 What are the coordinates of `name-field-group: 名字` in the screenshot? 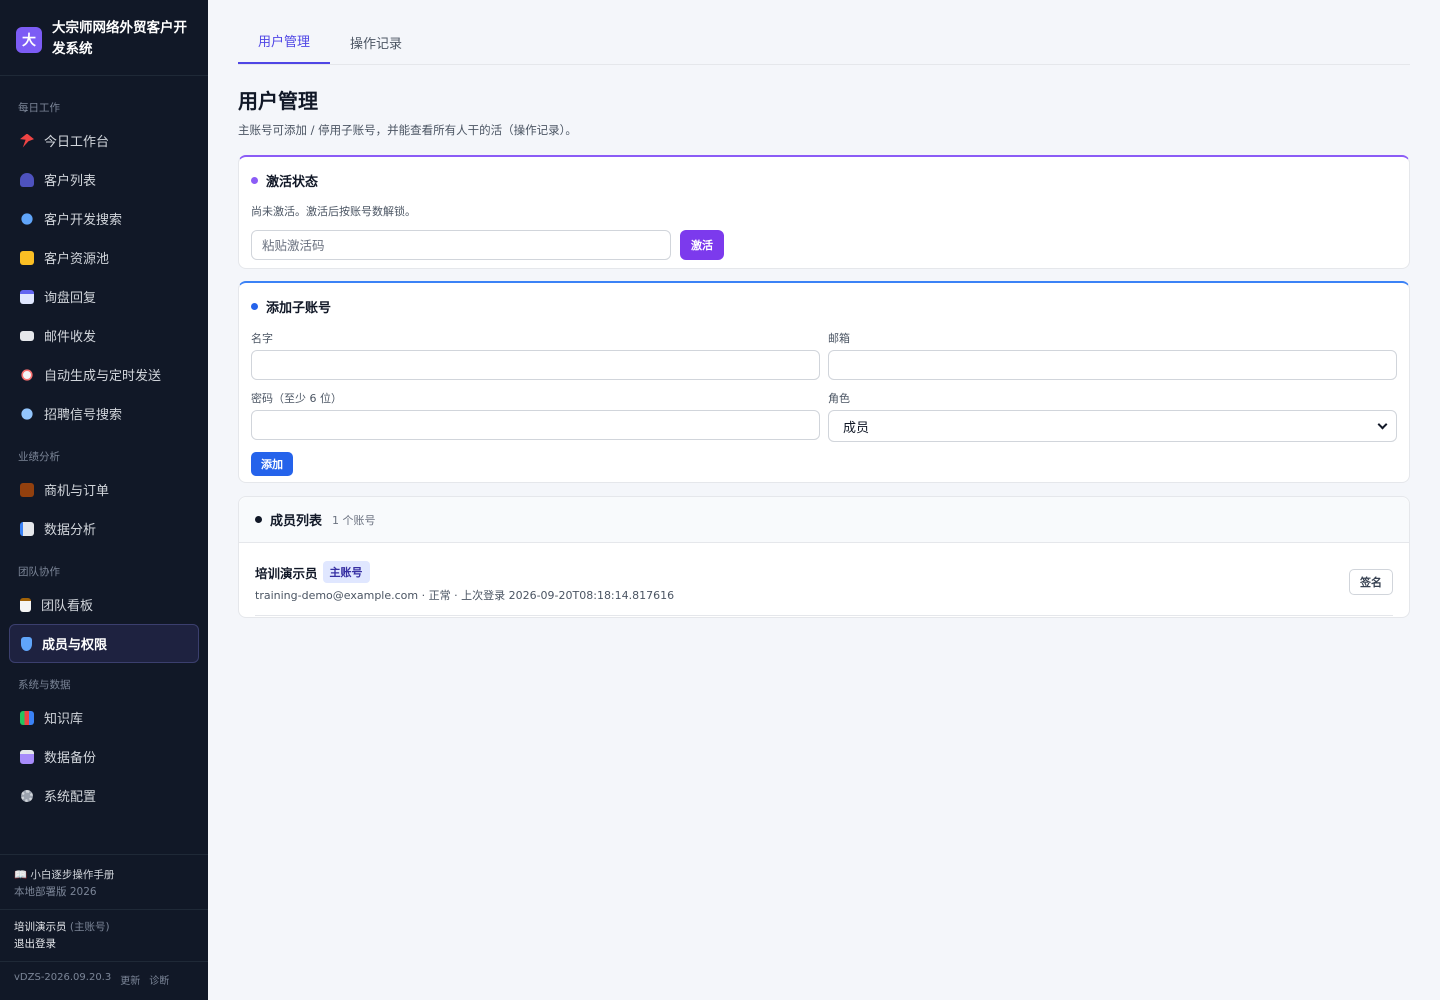 It's located at (535, 355).